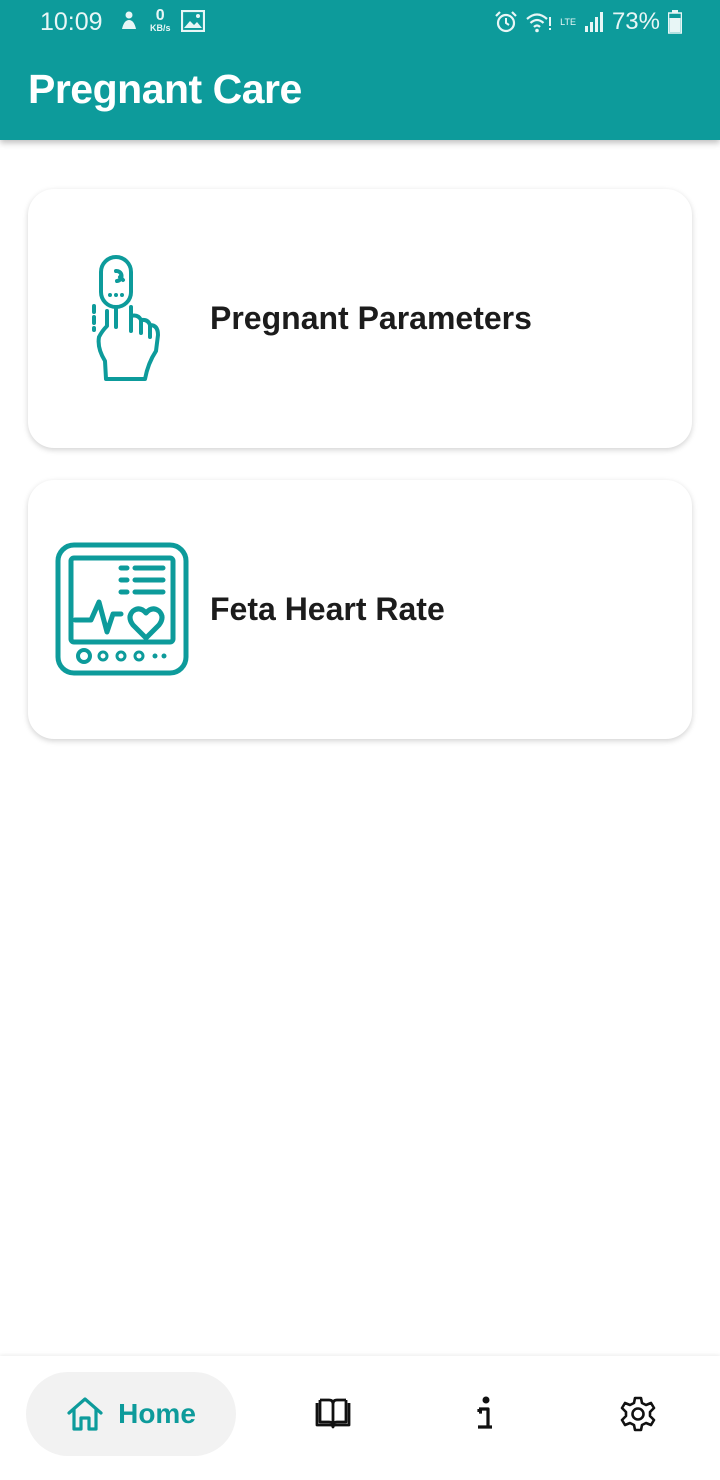  Describe the element at coordinates (126, 318) in the screenshot. I see `finger-pulse-oximeter-icon` at that location.